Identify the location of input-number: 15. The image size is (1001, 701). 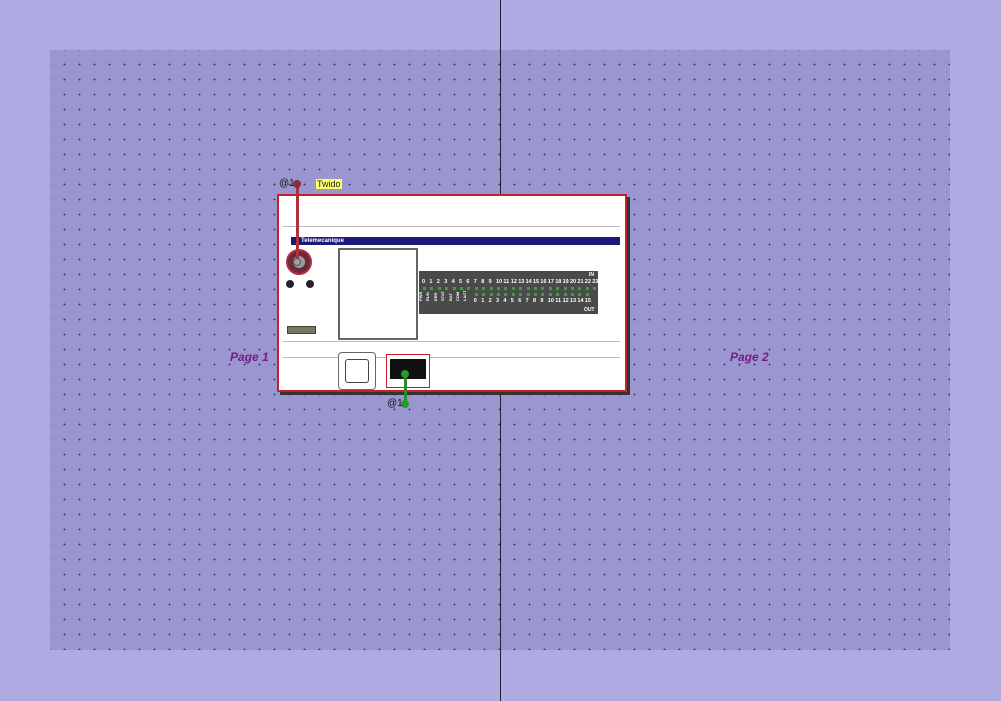
(536, 282).